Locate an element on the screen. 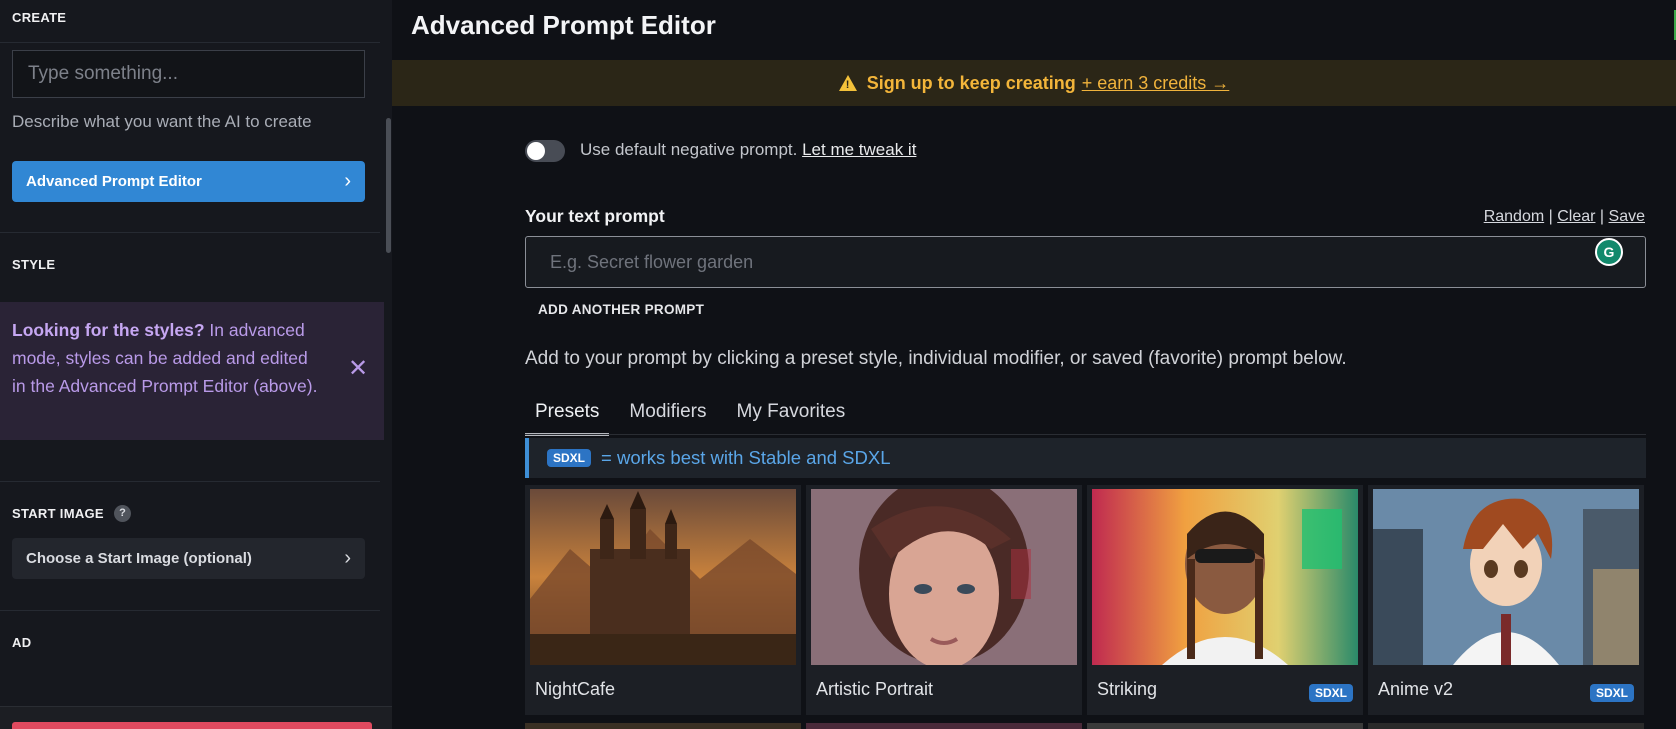  preset-card-striking: Striking SDXL is located at coordinates (1225, 600).